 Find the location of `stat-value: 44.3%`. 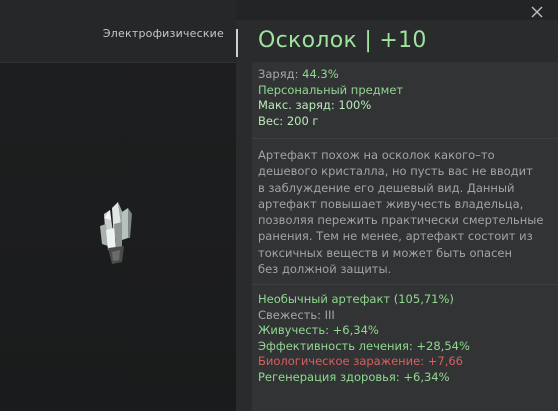

stat-value: 44.3% is located at coordinates (320, 74).